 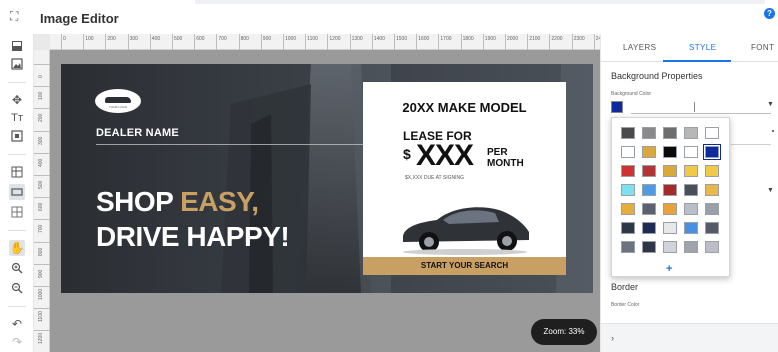 What do you see at coordinates (137, 133) in the screenshot?
I see `dealer-name: DEALER NAME` at bounding box center [137, 133].